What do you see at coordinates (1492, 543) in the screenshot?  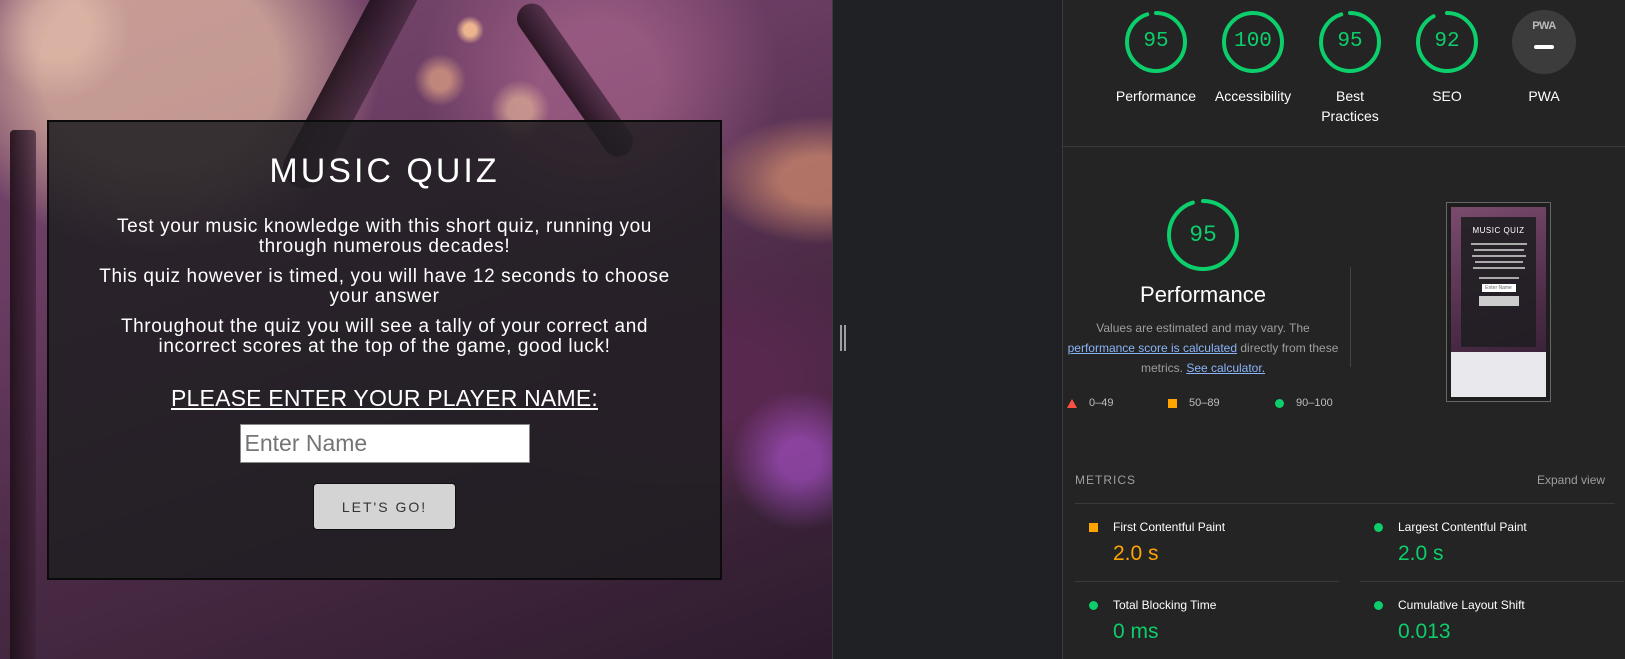 I see `metric-lcp: Largest Contentful Paint 2.0 s` at bounding box center [1492, 543].